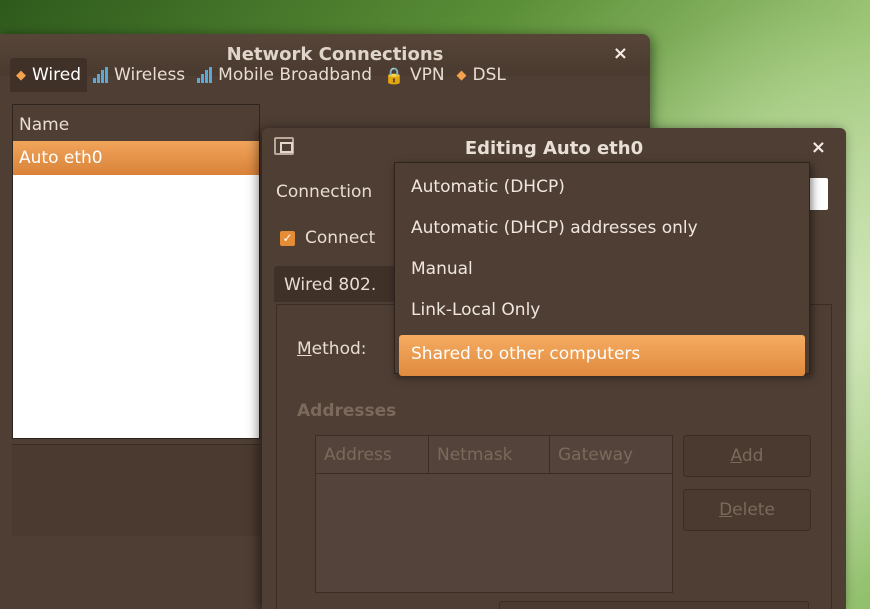  I want to click on tab-dsl-label: DSL, so click(489, 75).